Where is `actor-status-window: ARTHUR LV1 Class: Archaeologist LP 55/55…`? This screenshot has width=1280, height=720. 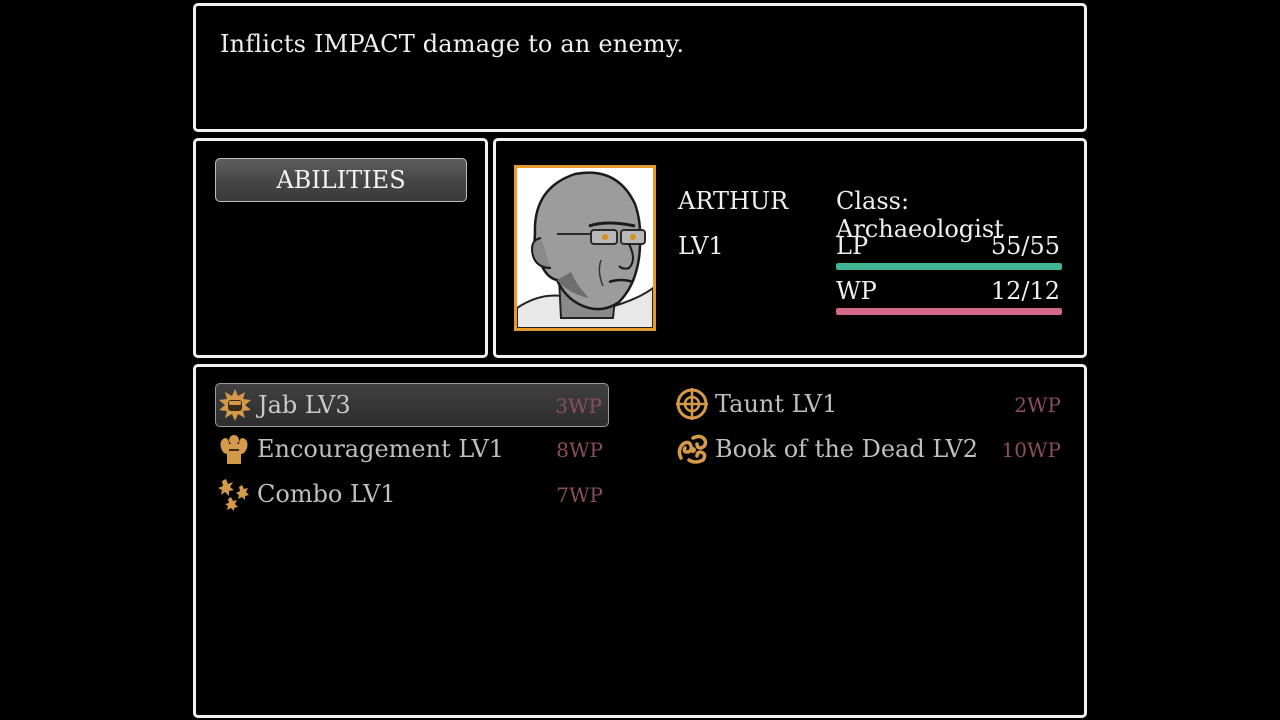
actor-status-window: ARTHUR LV1 Class: Archaeologist LP 55/55… is located at coordinates (790, 248).